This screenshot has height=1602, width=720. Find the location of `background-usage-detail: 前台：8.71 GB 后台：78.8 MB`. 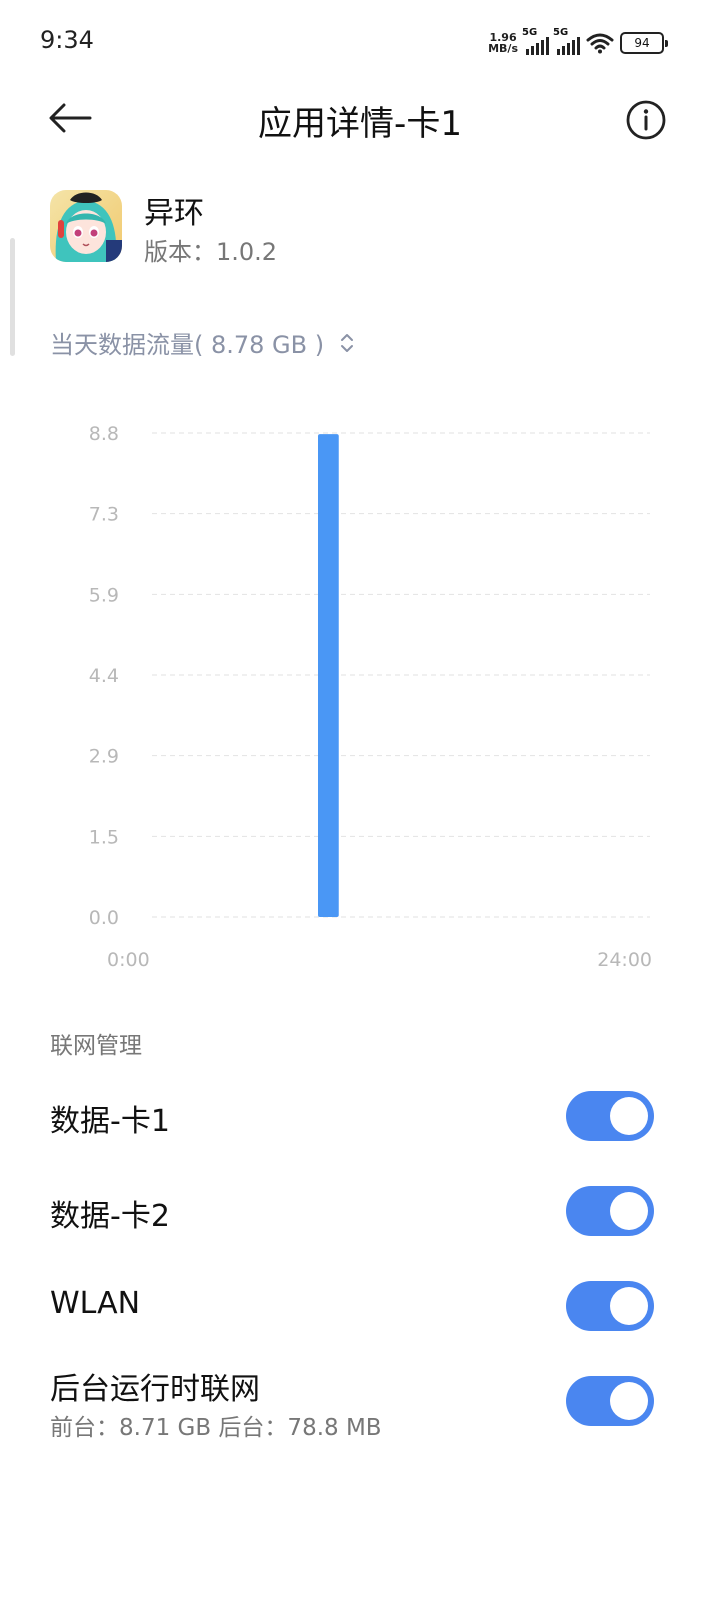

background-usage-detail: 前台：8.71 GB 后台：78.8 MB is located at coordinates (216, 1428).